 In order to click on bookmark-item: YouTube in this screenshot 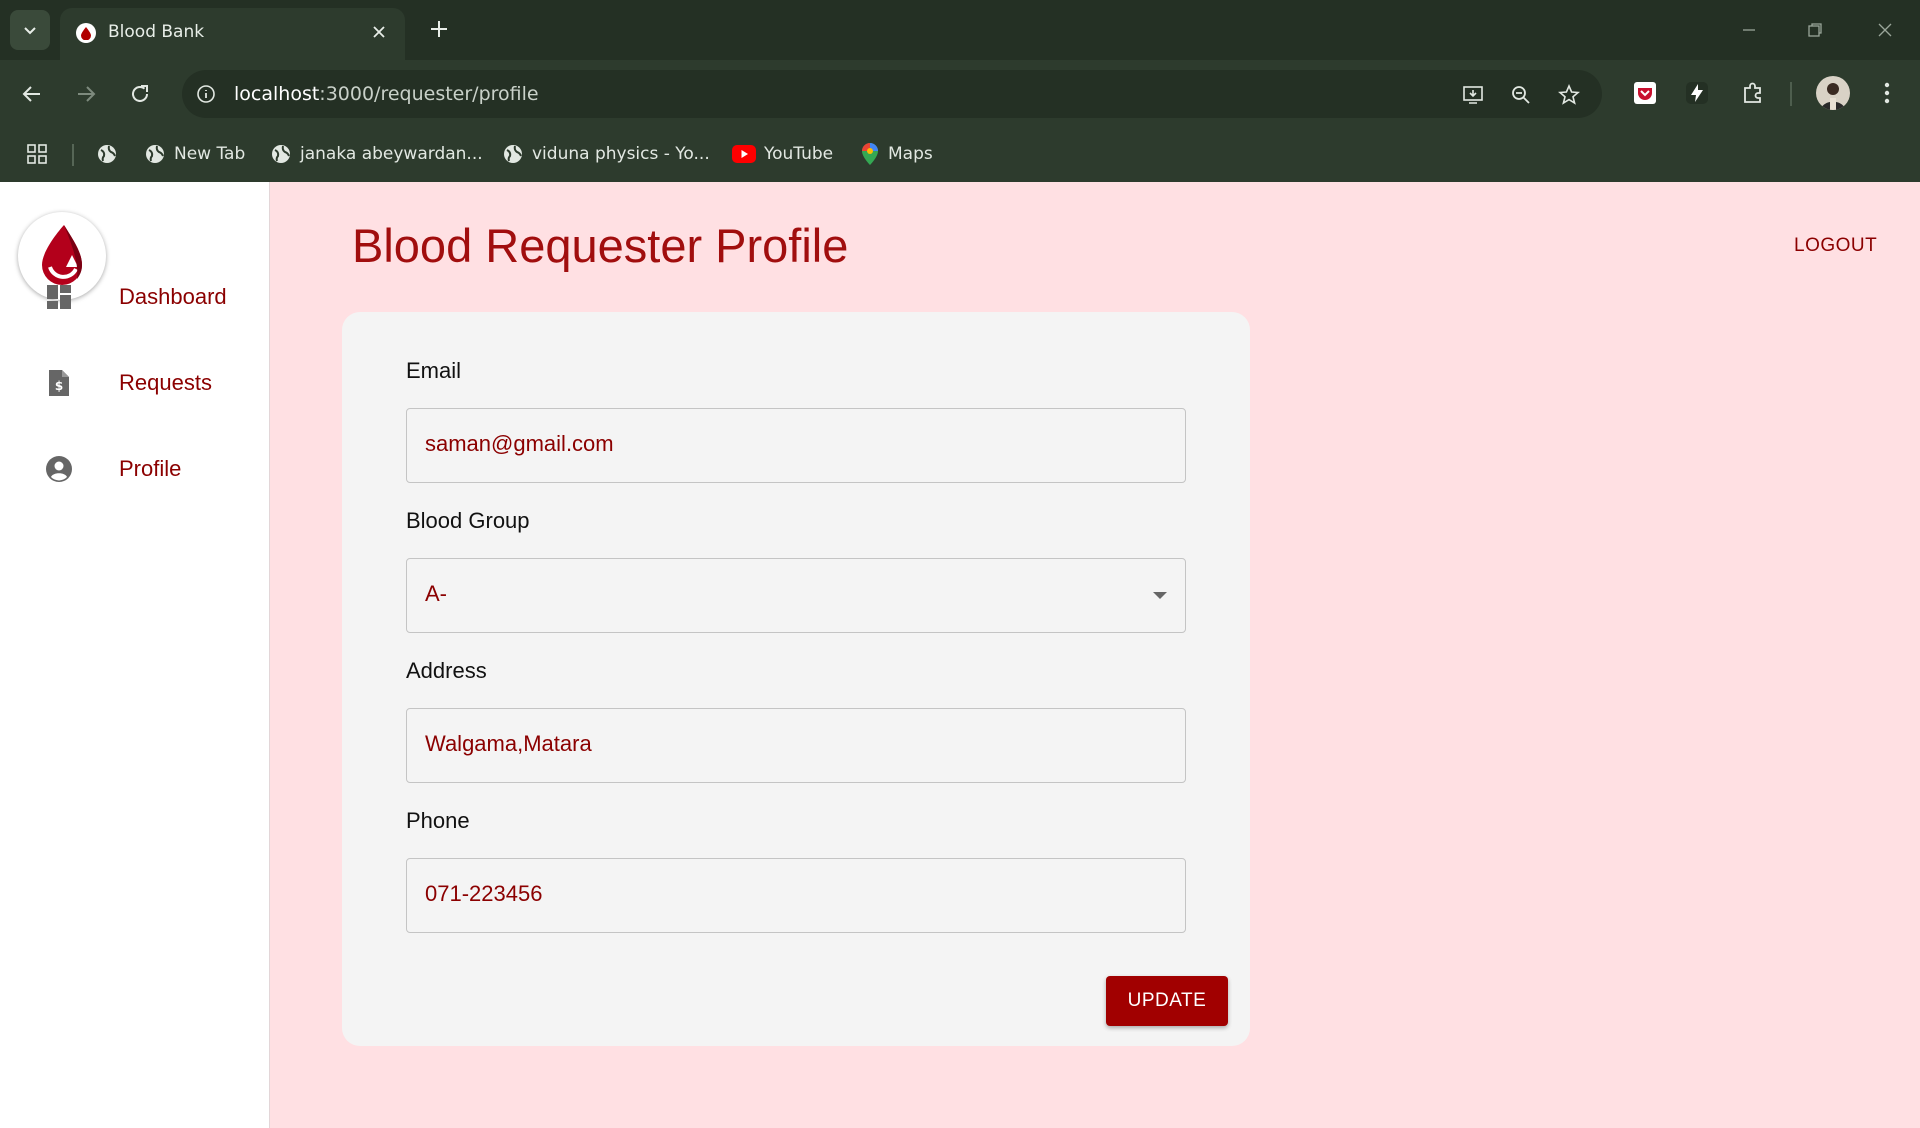, I will do `click(782, 154)`.